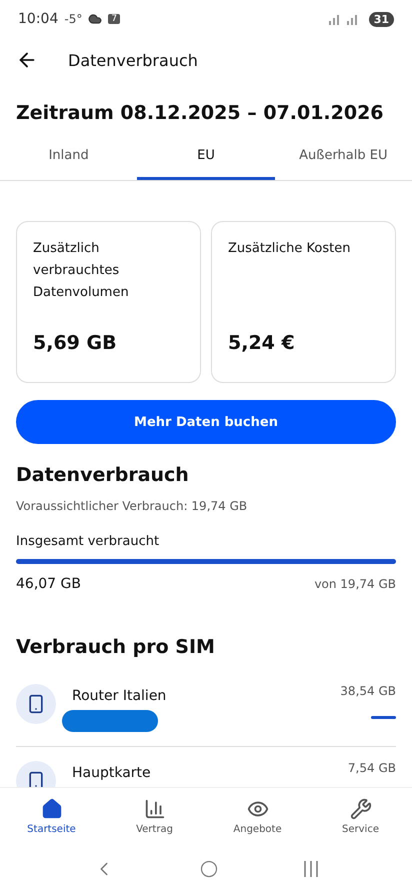  What do you see at coordinates (257, 829) in the screenshot?
I see `nav-label: Angebote` at bounding box center [257, 829].